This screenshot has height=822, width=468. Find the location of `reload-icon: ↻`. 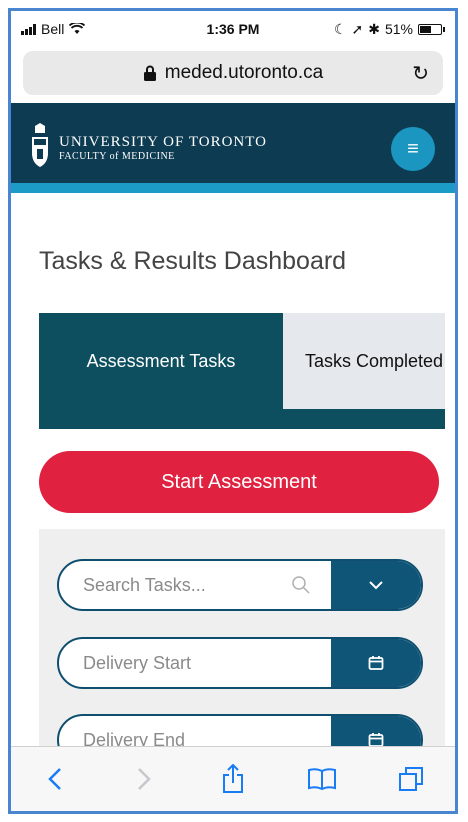

reload-icon: ↻ is located at coordinates (420, 73).